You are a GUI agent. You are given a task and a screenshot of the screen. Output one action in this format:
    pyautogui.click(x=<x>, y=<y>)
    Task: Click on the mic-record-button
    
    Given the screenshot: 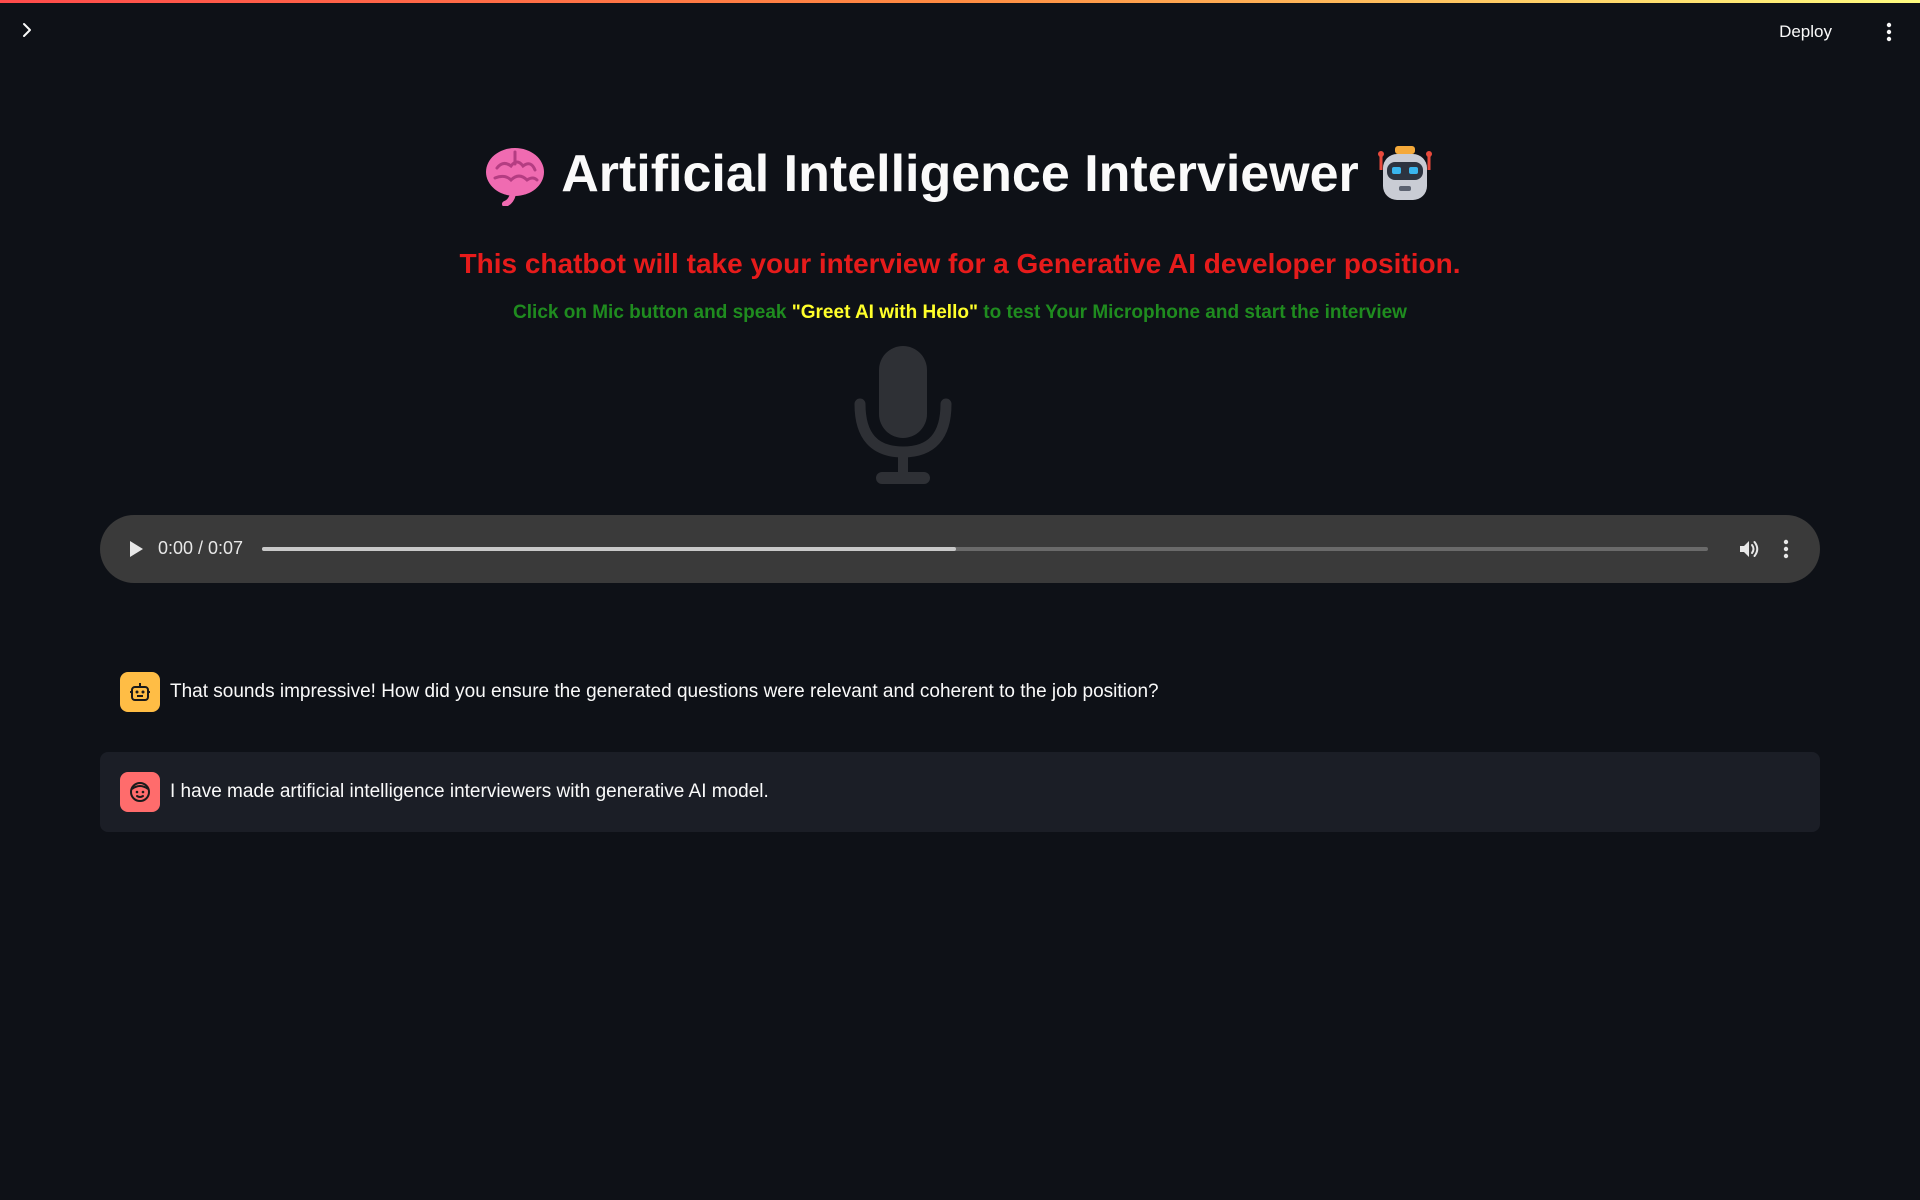 What is the action you would take?
    pyautogui.click(x=903, y=415)
    